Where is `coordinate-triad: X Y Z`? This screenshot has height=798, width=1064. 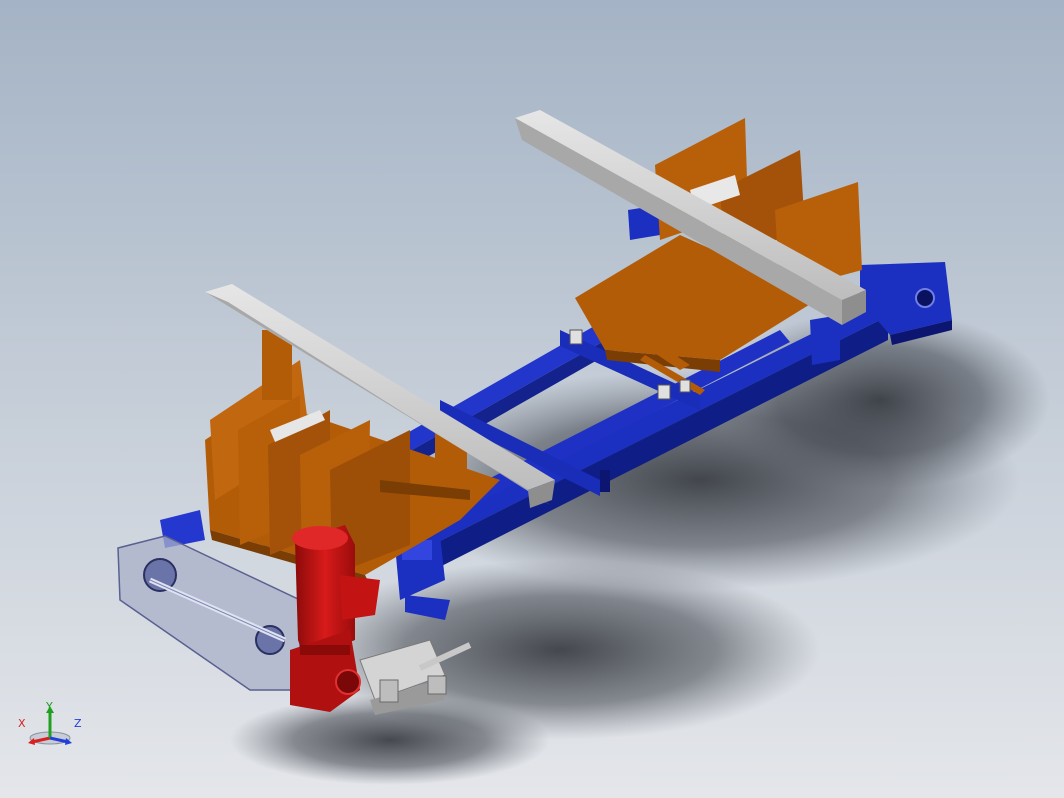 coordinate-triad: X Y Z is located at coordinates (54, 730).